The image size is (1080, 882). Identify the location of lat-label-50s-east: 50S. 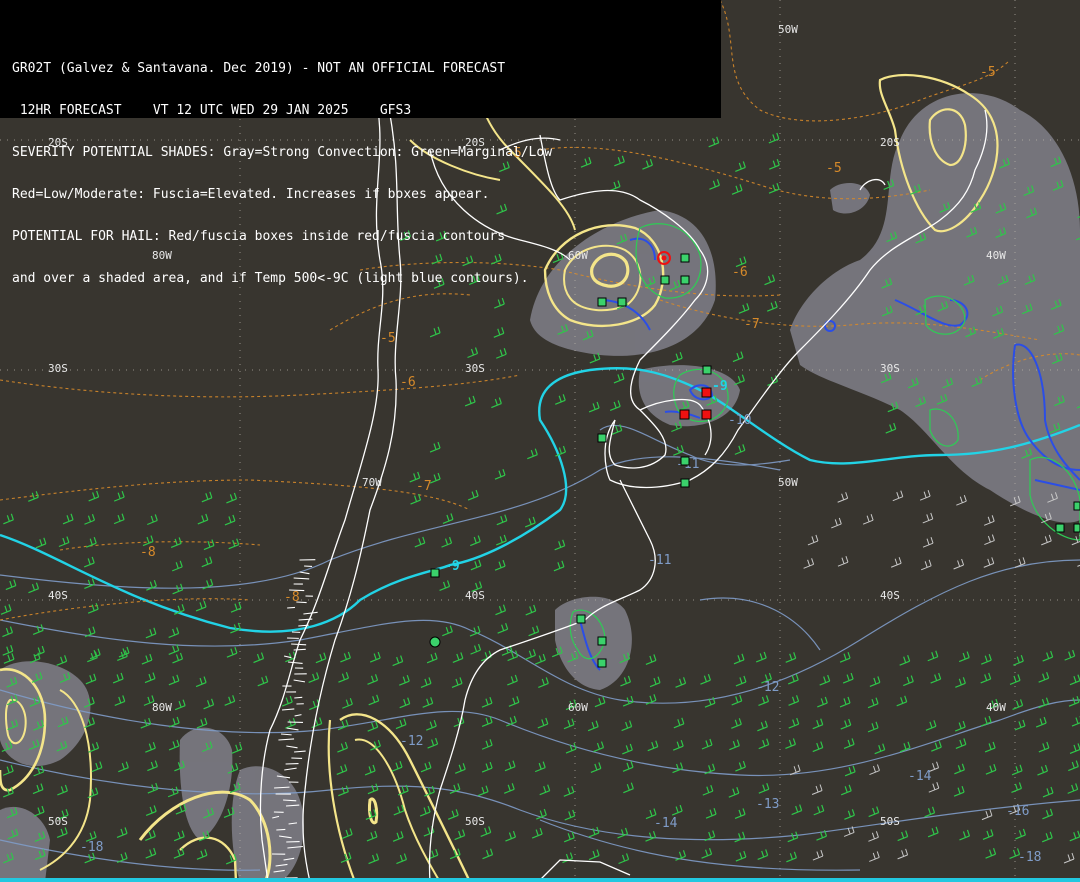
(890, 821).